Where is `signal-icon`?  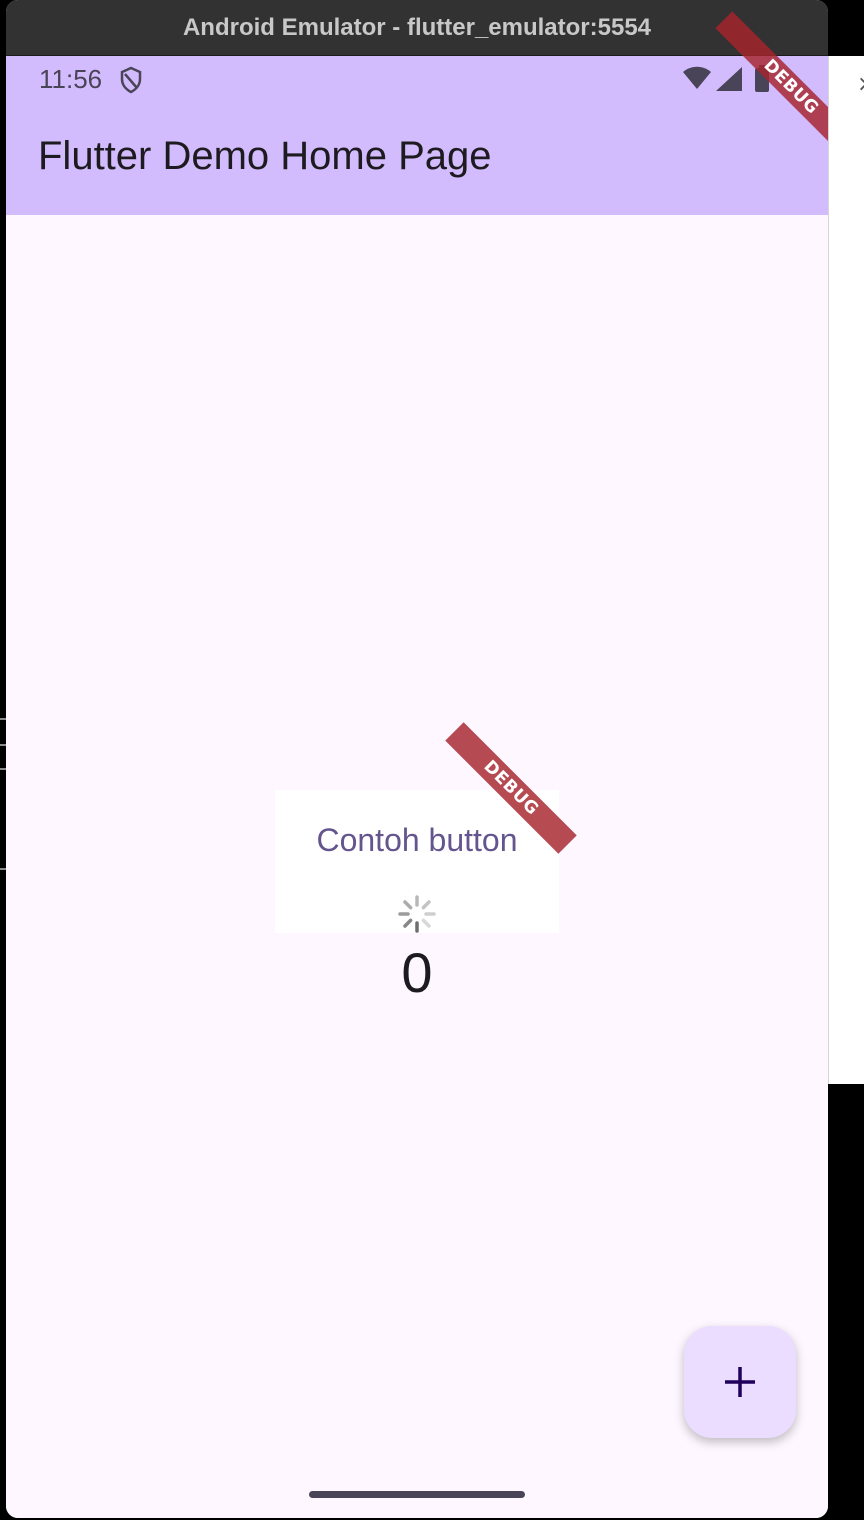
signal-icon is located at coordinates (729, 79).